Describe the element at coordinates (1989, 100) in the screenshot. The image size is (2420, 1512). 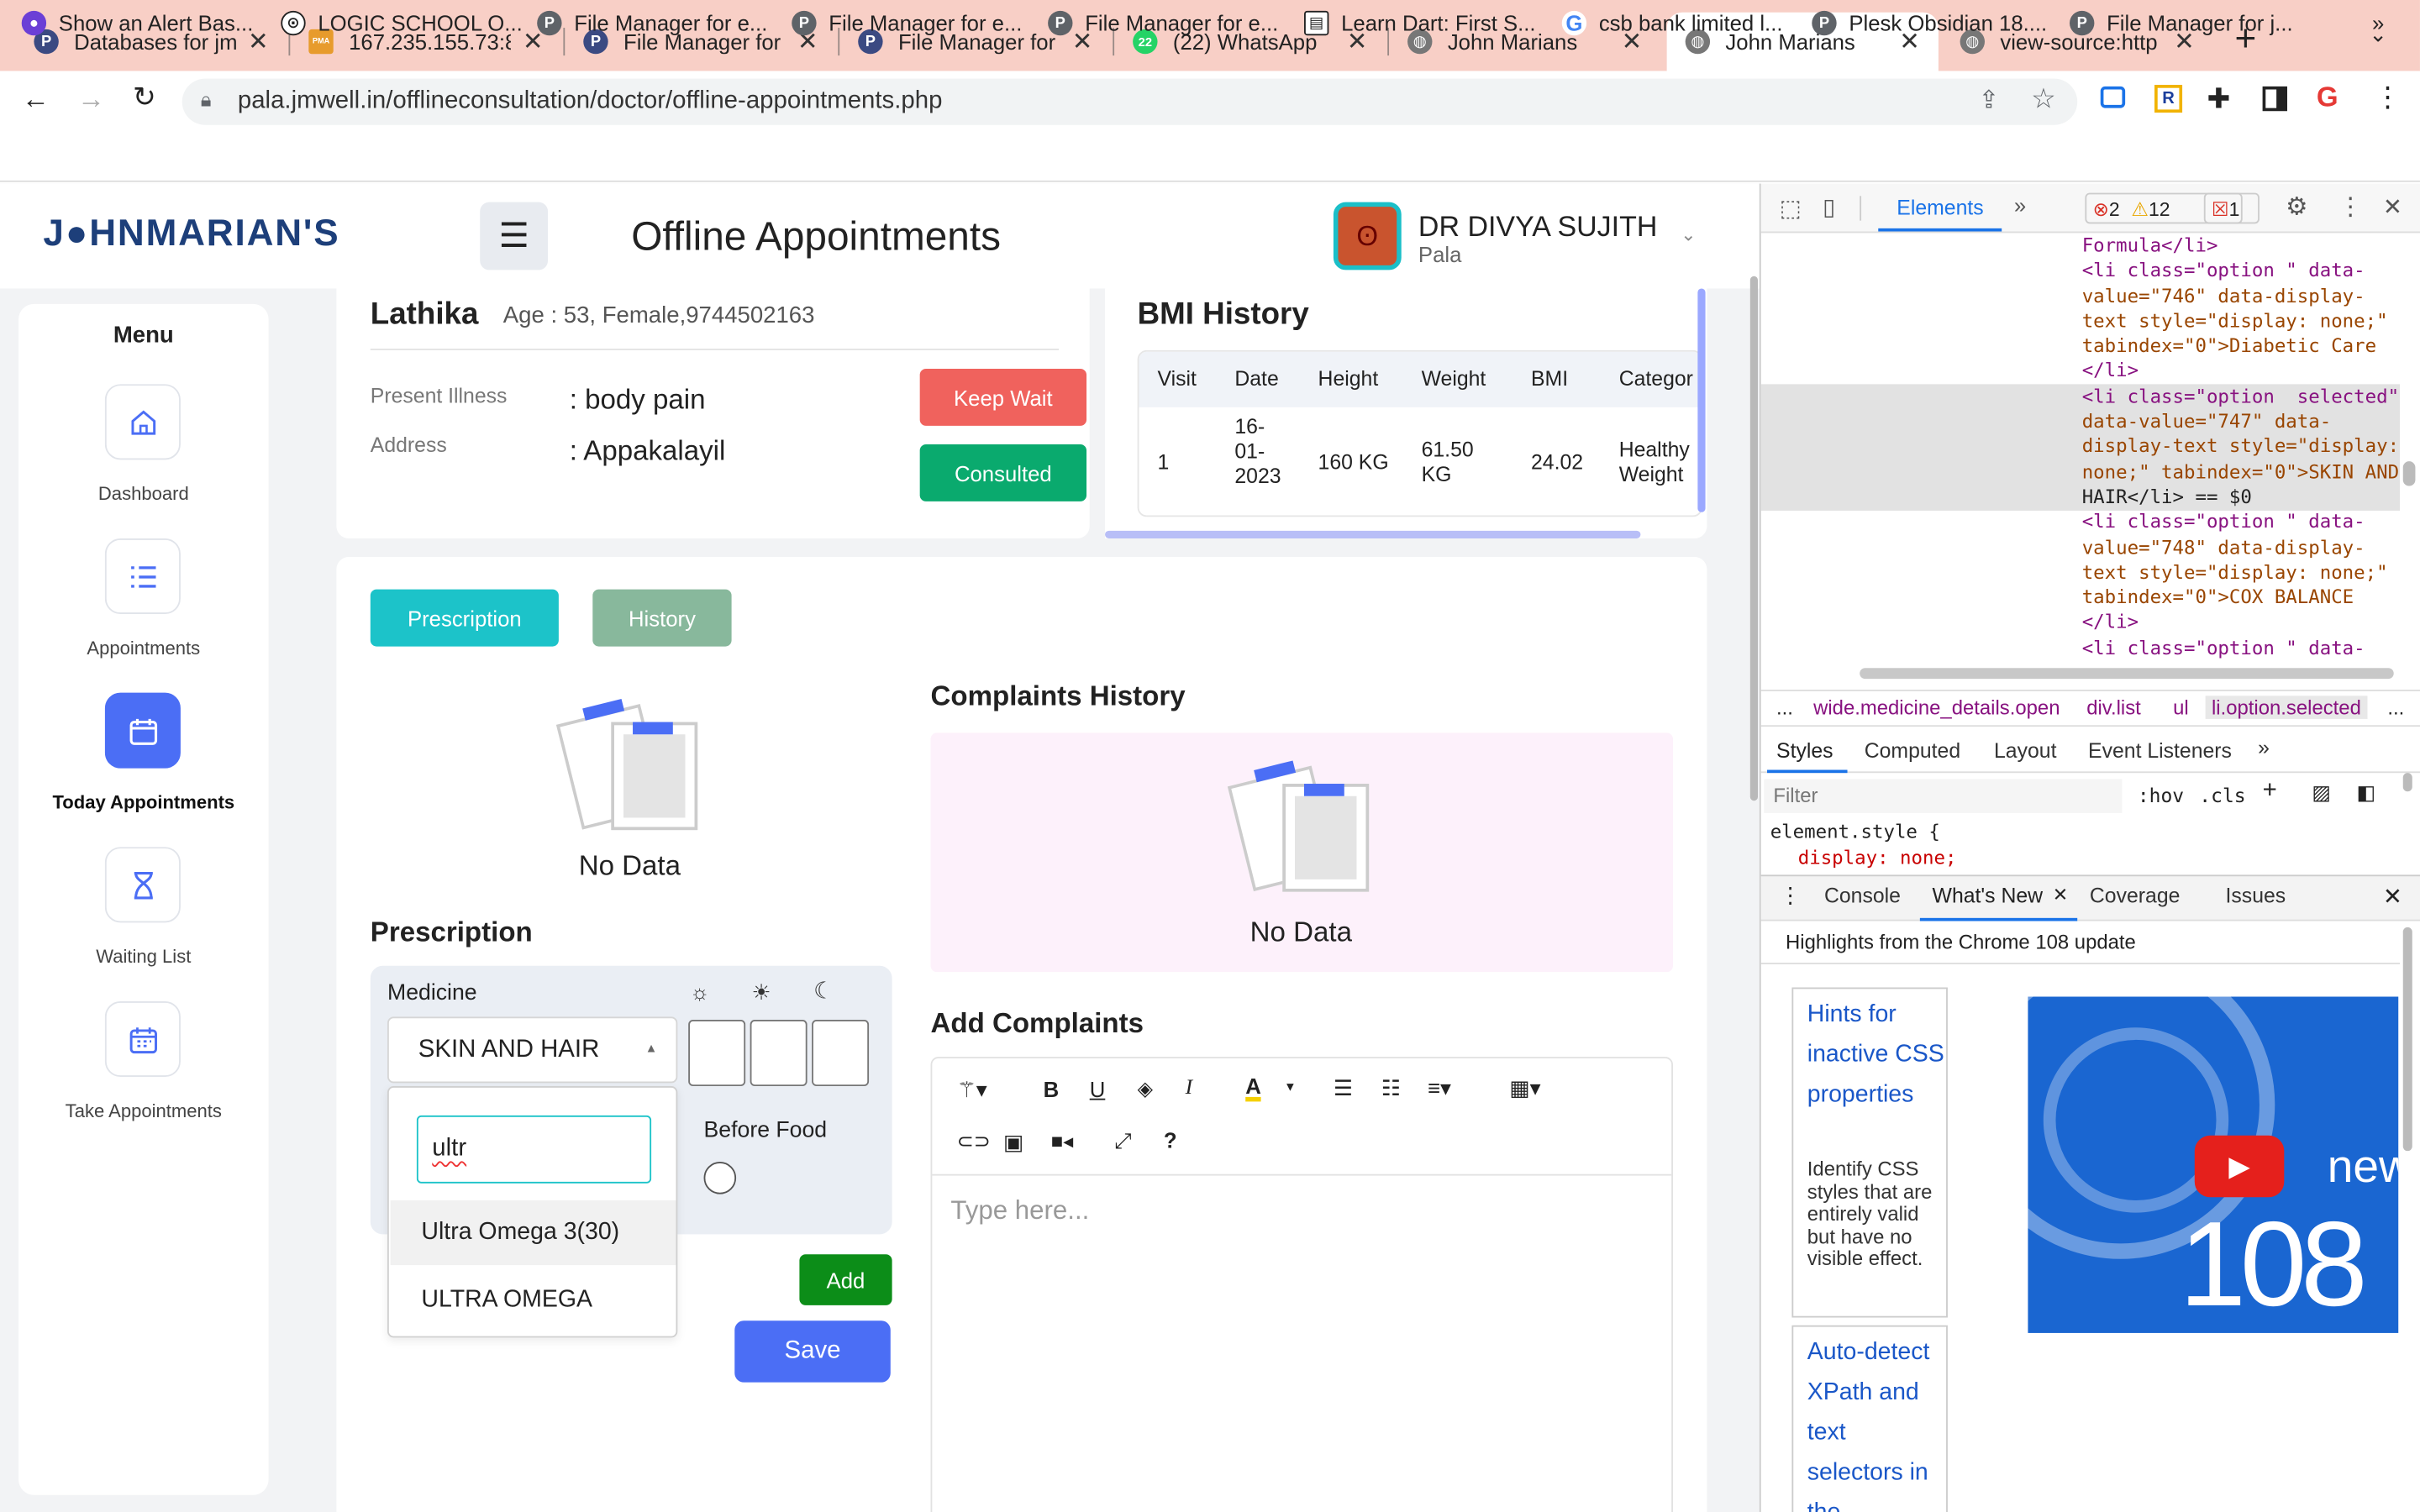
I see `share-icon: ⇪` at that location.